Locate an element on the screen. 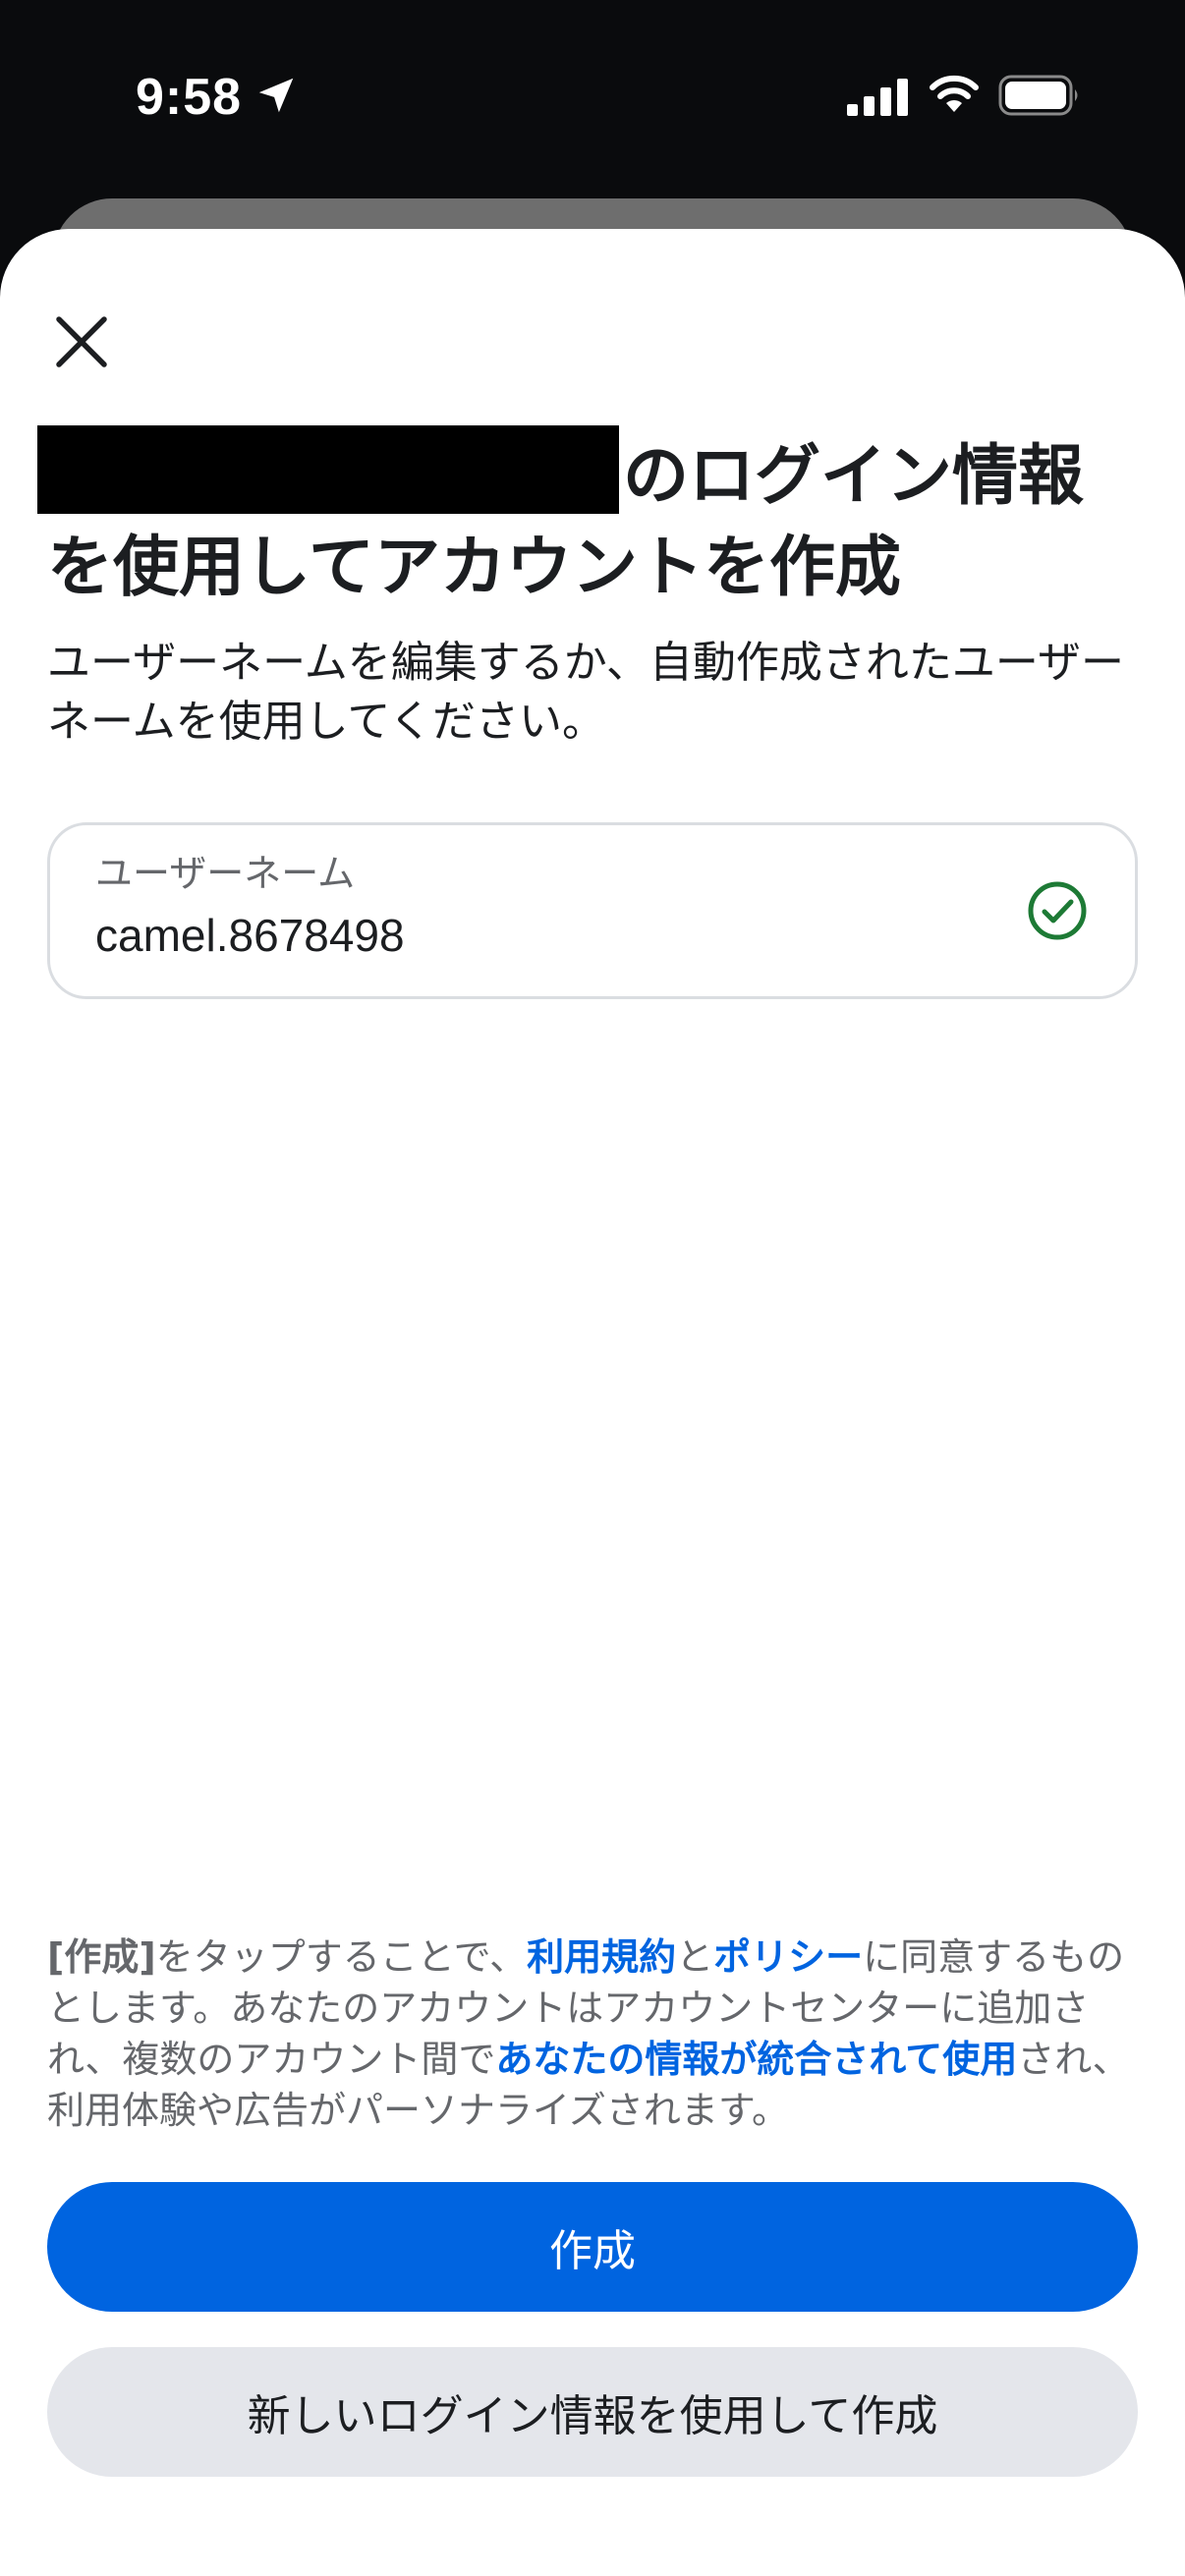 Image resolution: width=1185 pixels, height=2576 pixels. legal-text-1: をタップすることで、 is located at coordinates (342, 1957).